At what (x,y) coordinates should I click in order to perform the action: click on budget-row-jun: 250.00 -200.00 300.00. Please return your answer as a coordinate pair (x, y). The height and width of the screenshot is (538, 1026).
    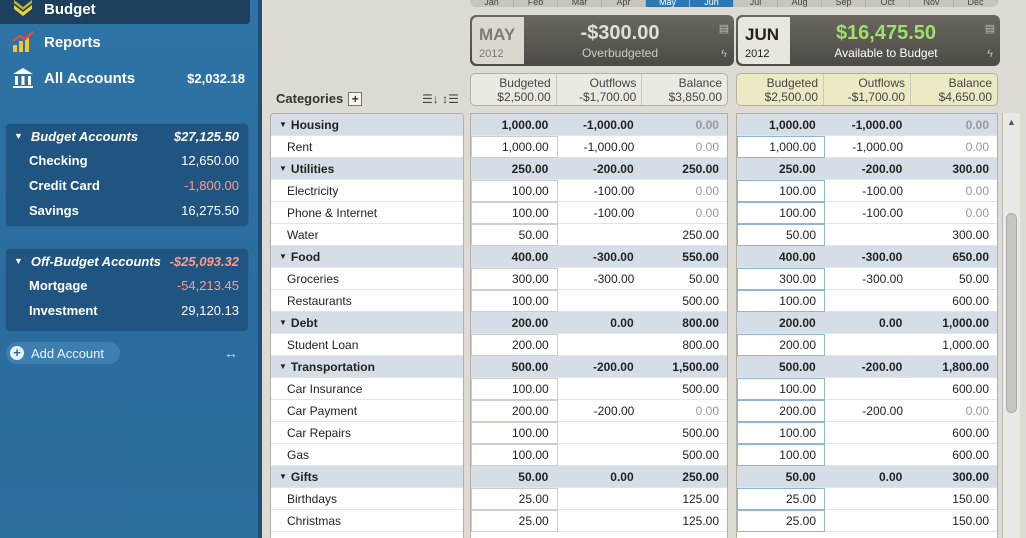
    Looking at the image, I should click on (867, 169).